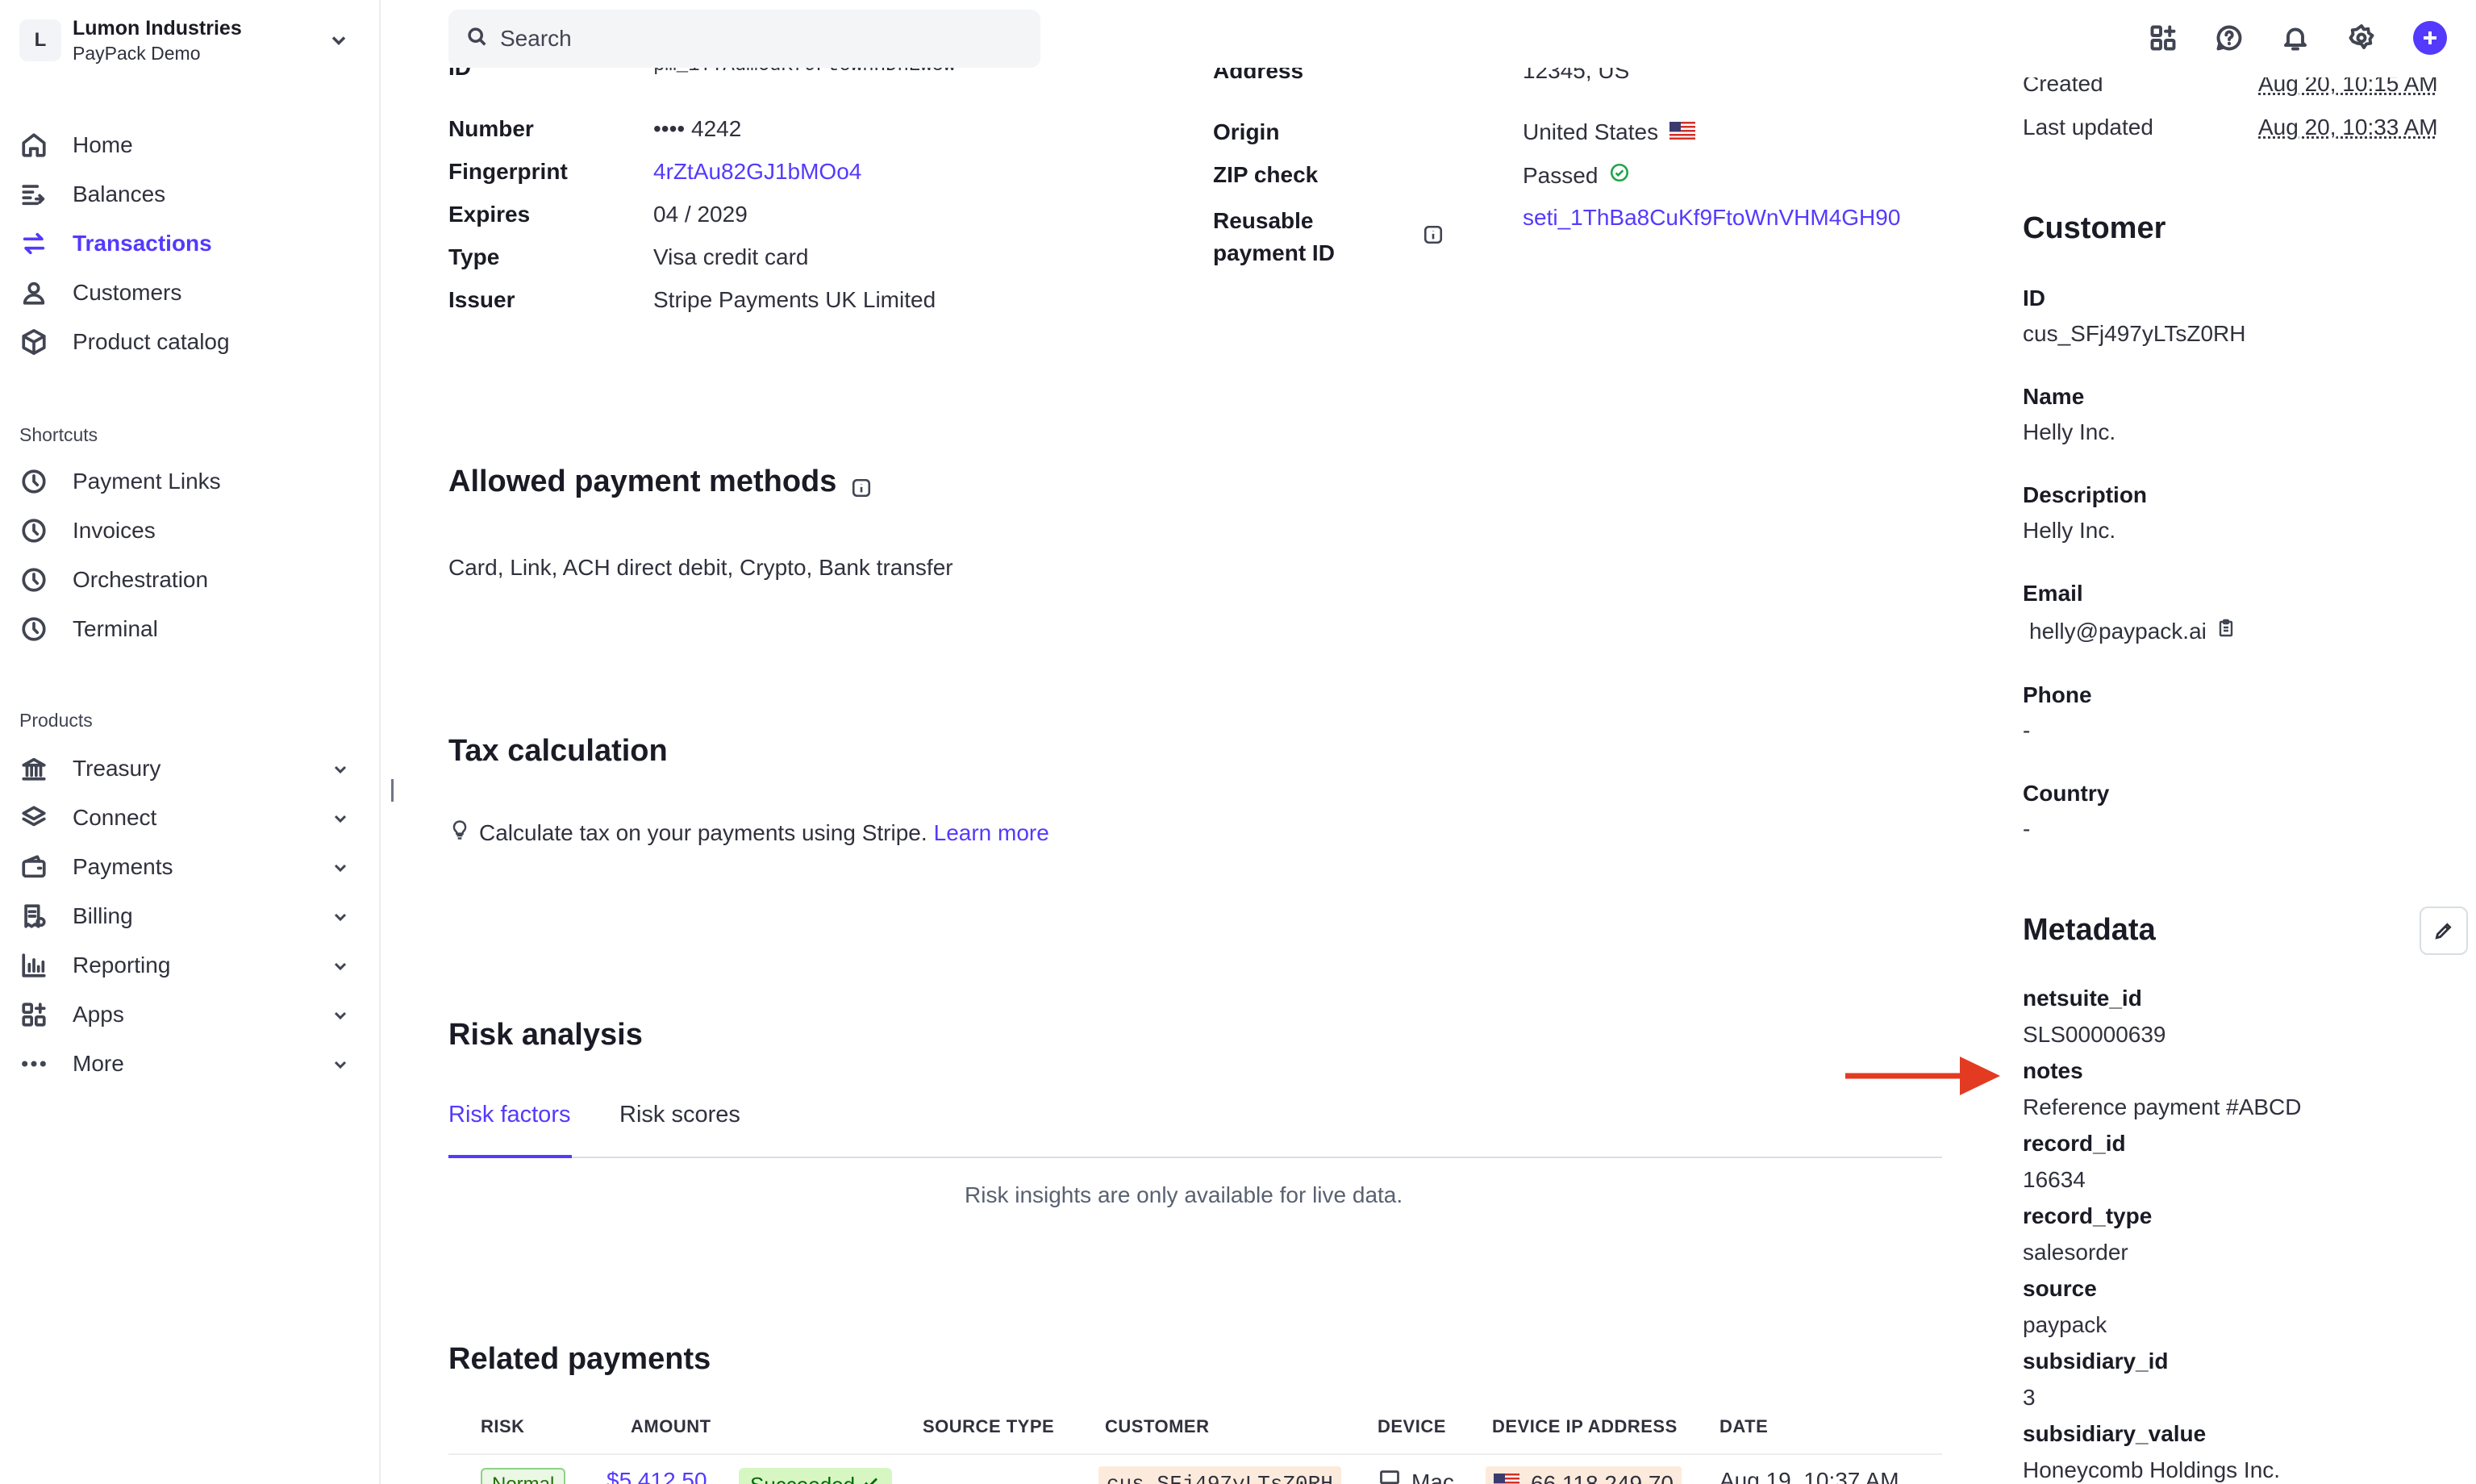 The width and height of the screenshot is (2476, 1484). I want to click on sidebar-item-invoices: Invoices, so click(184, 531).